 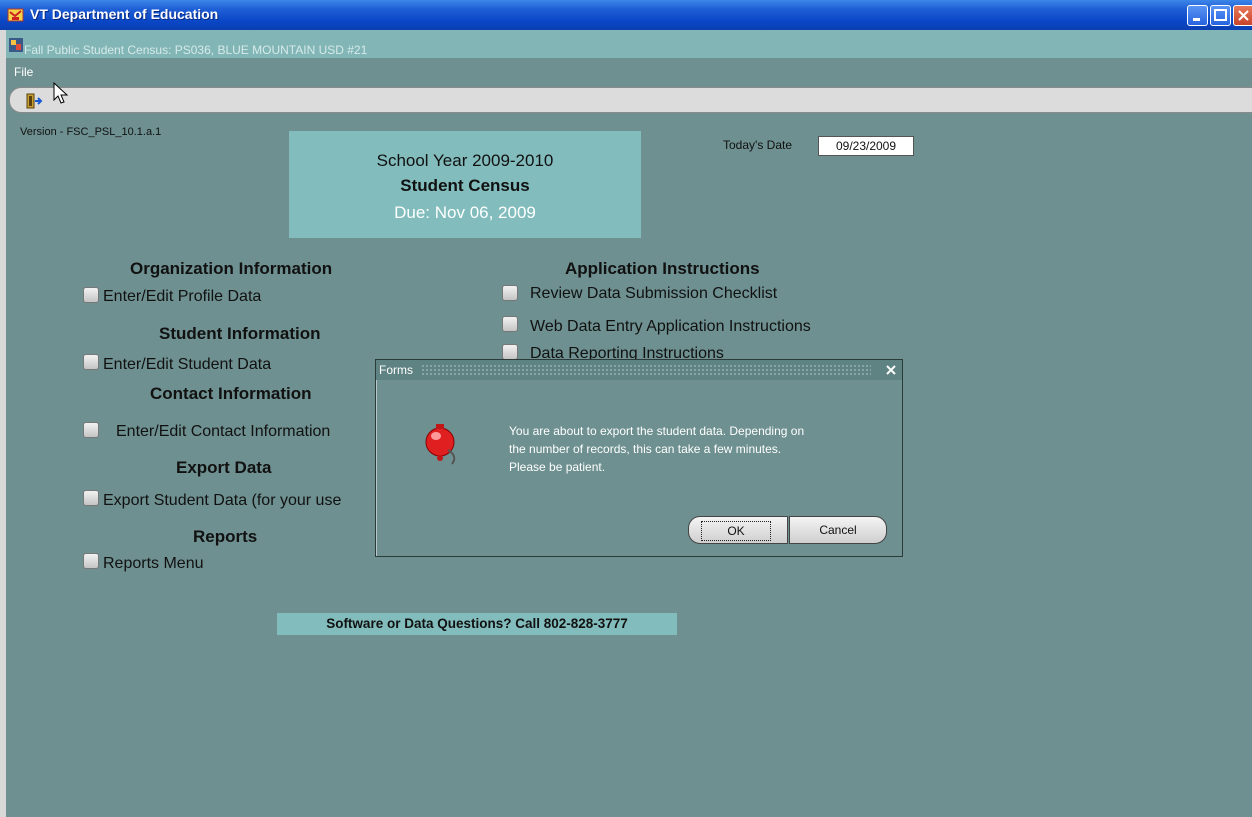 What do you see at coordinates (231, 268) in the screenshot?
I see `heading-organization: Organization Information` at bounding box center [231, 268].